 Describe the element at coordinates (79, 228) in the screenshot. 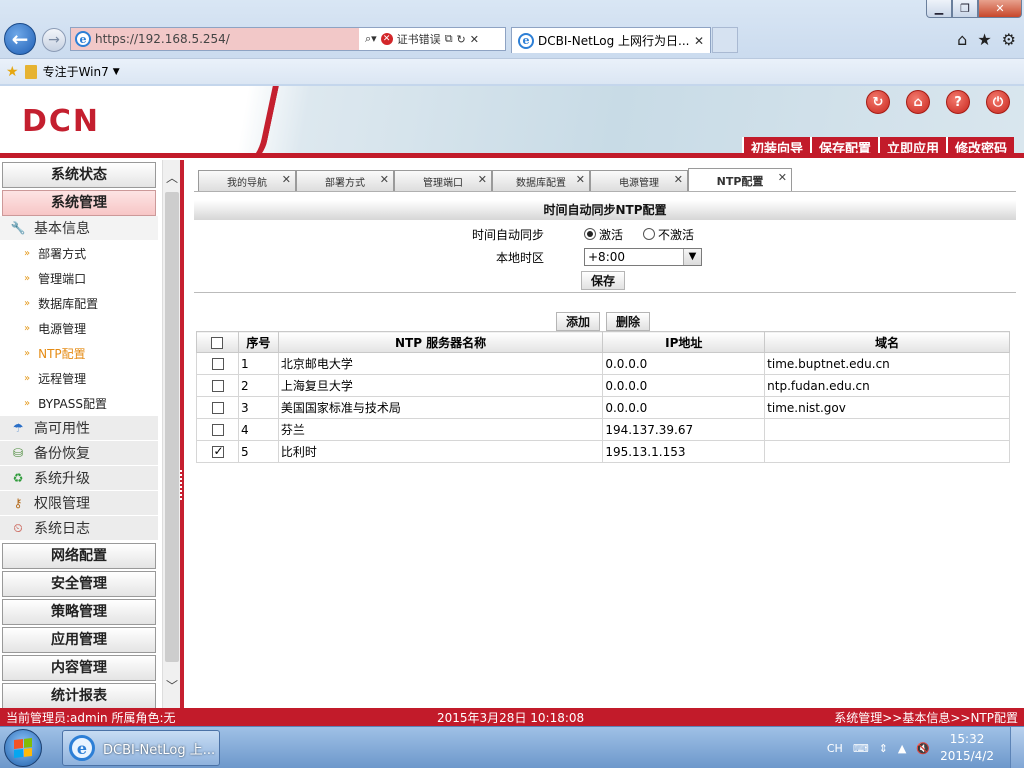

I see `sidebar-sub-basic: 🔧 基本信息` at that location.